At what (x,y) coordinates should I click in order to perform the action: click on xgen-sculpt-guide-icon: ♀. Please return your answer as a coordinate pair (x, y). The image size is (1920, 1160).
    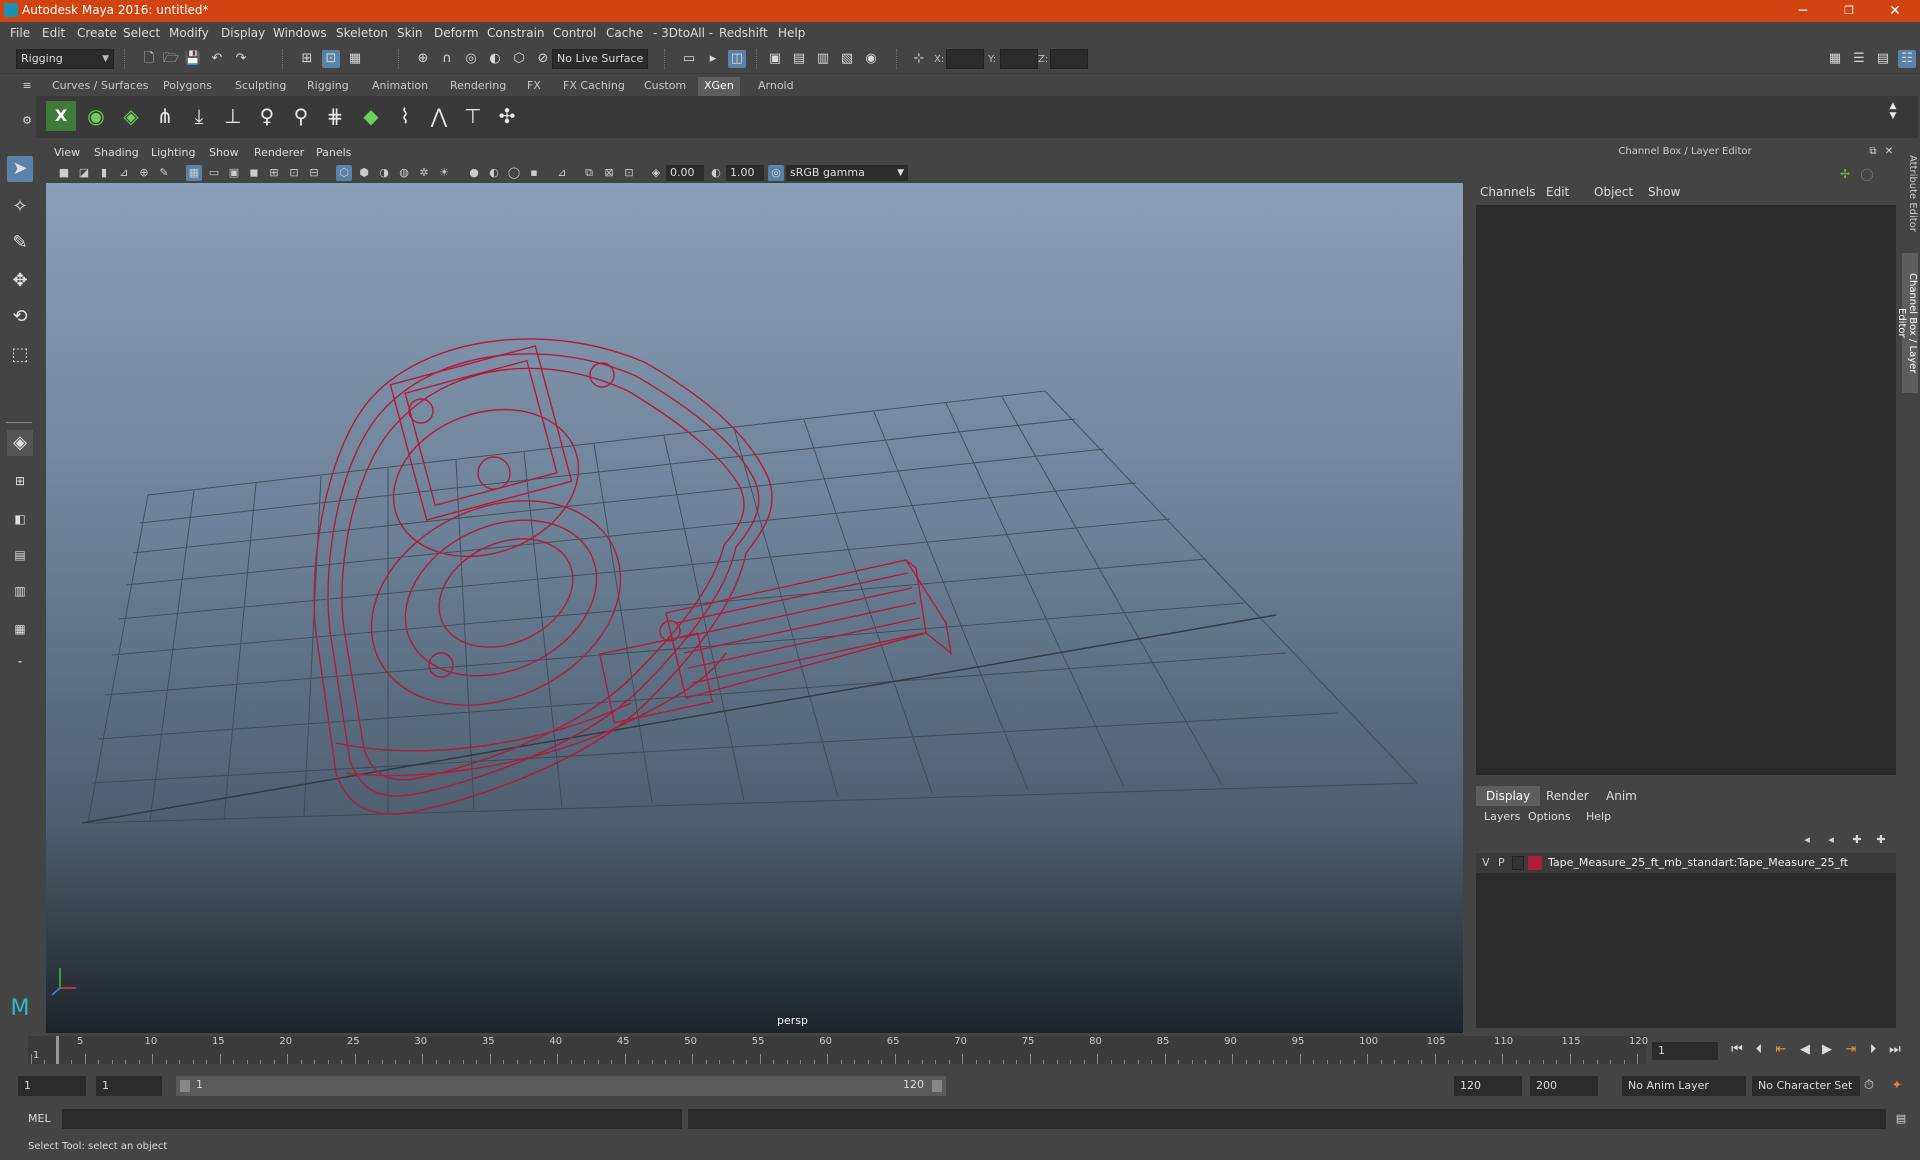
    Looking at the image, I should click on (267, 116).